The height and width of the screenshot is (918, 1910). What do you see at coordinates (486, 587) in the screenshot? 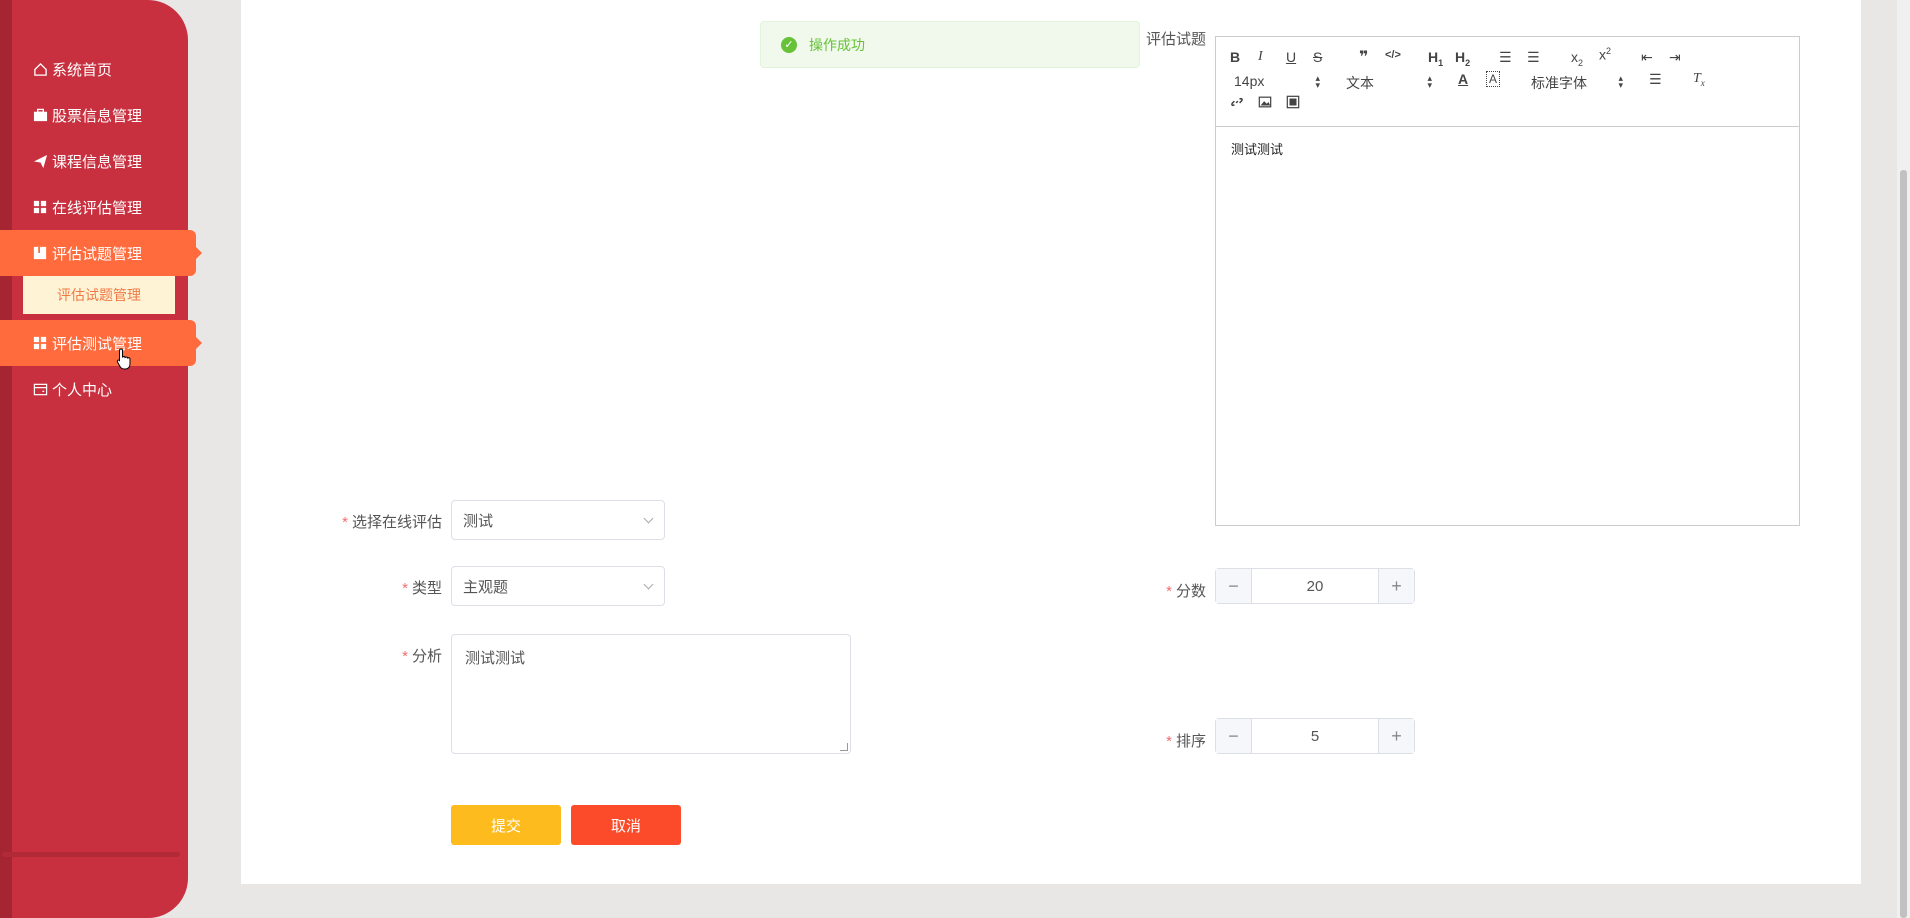
I see `type-select-value: 主观题` at bounding box center [486, 587].